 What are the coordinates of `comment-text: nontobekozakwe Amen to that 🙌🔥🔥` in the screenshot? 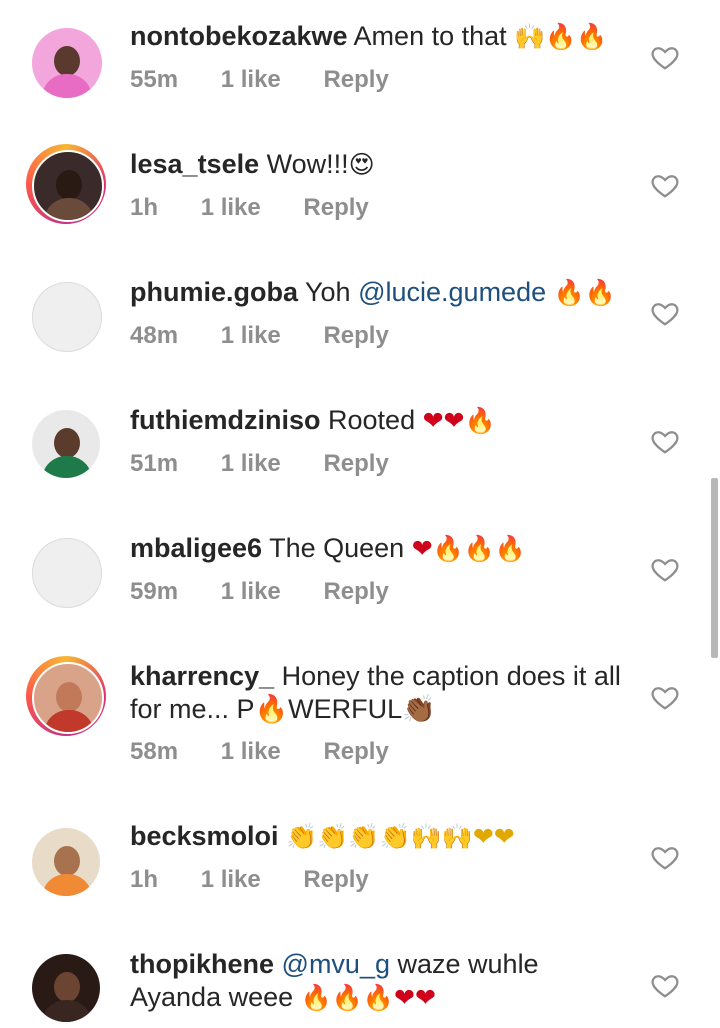 It's located at (380, 36).